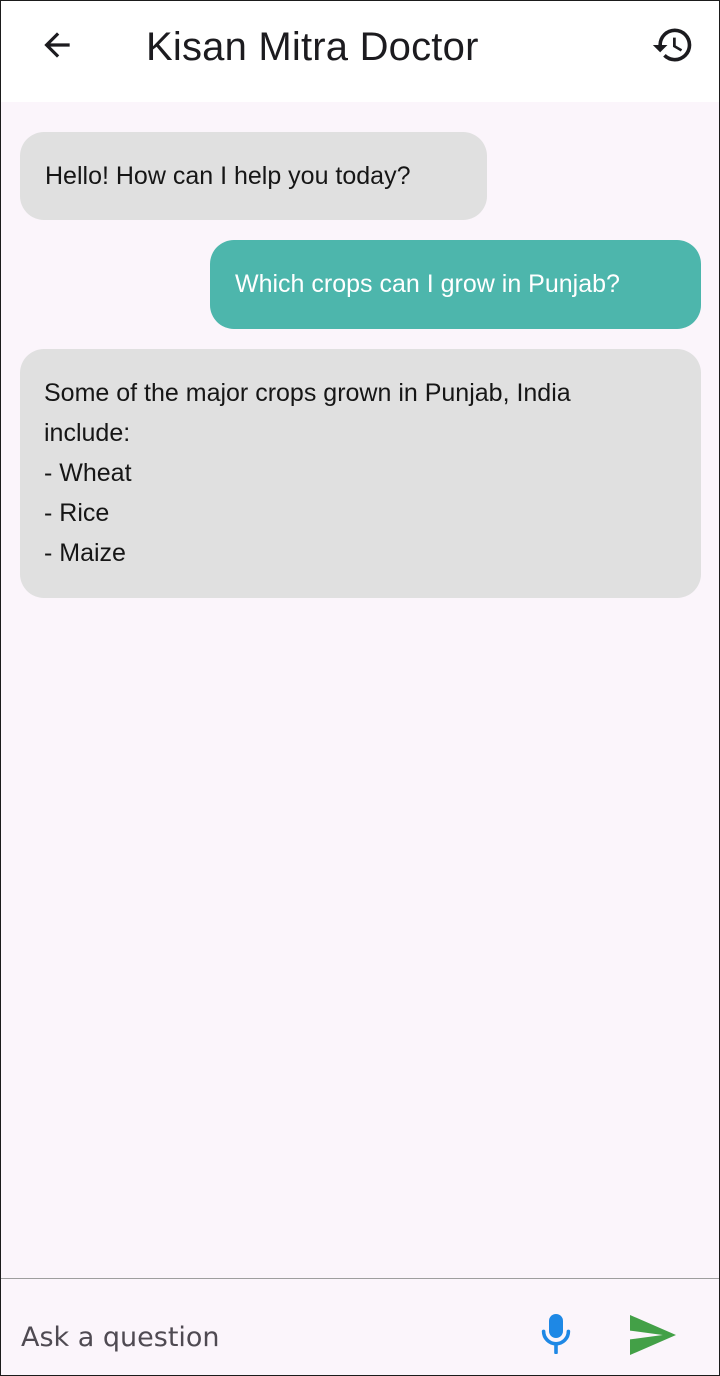 This screenshot has height=1376, width=720. Describe the element at coordinates (312, 47) in the screenshot. I see `page-title: Kisan Mitra Doctor` at that location.